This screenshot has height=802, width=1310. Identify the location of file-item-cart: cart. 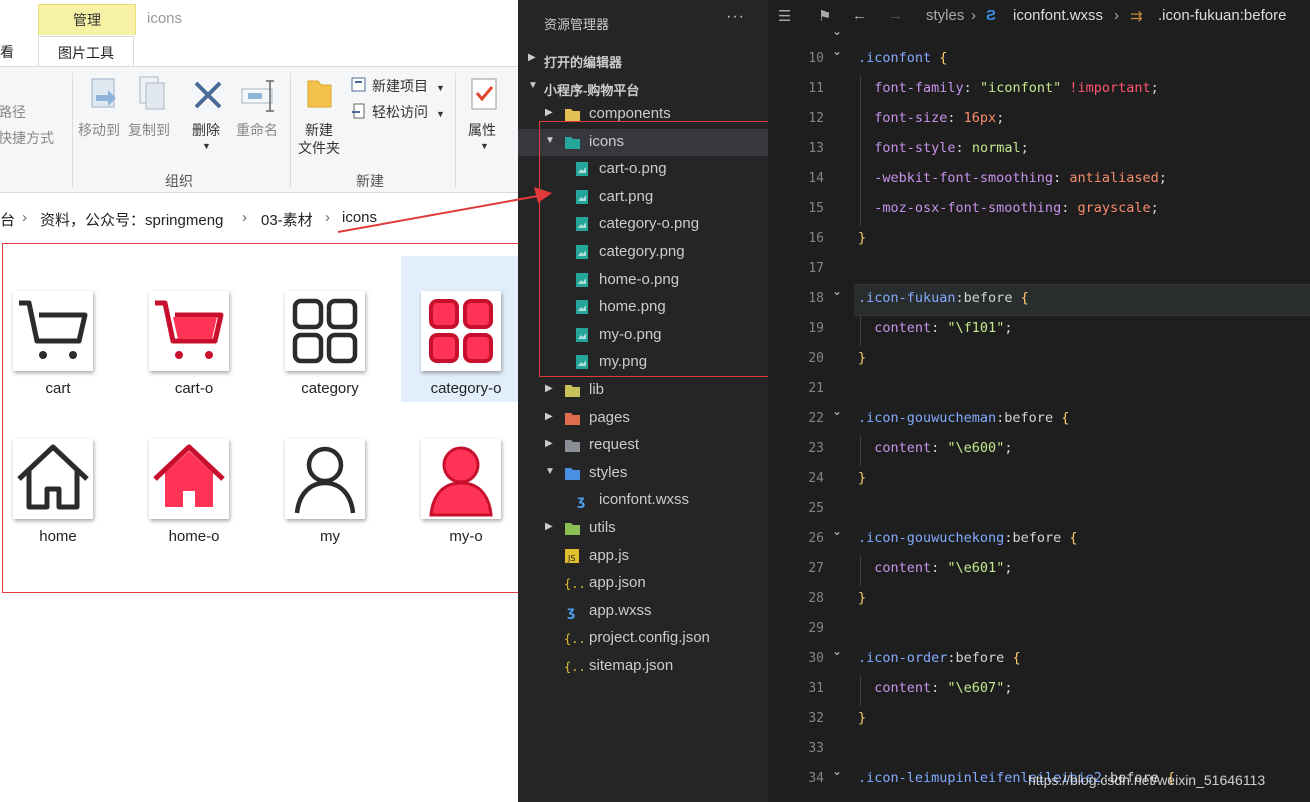
(63, 331).